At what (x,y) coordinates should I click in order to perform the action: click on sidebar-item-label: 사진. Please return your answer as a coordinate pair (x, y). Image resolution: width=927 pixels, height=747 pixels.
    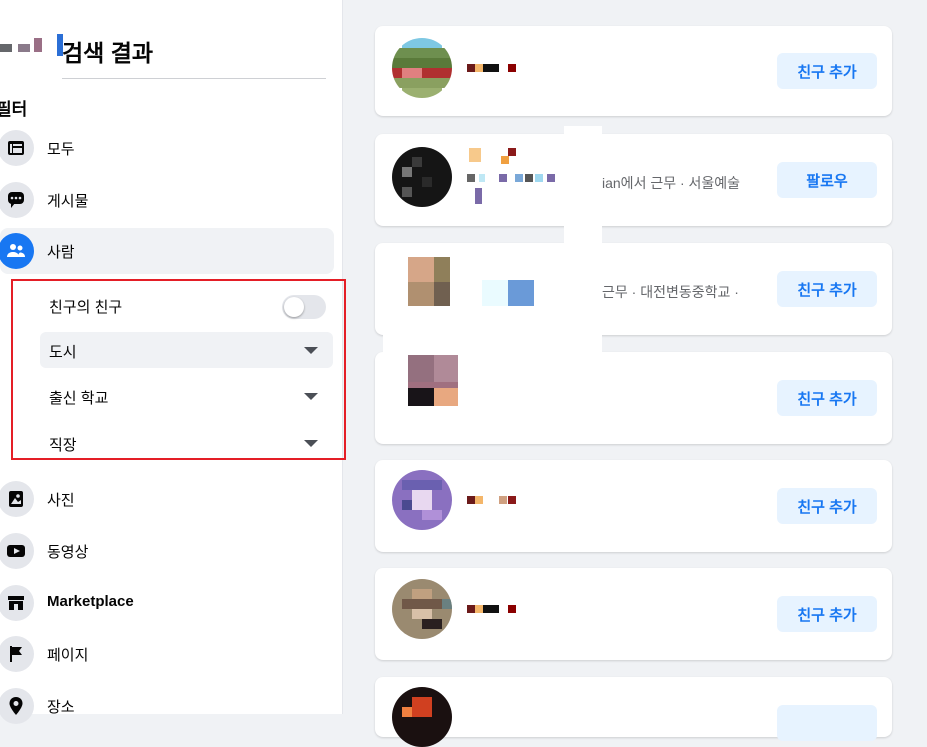
    Looking at the image, I should click on (61, 500).